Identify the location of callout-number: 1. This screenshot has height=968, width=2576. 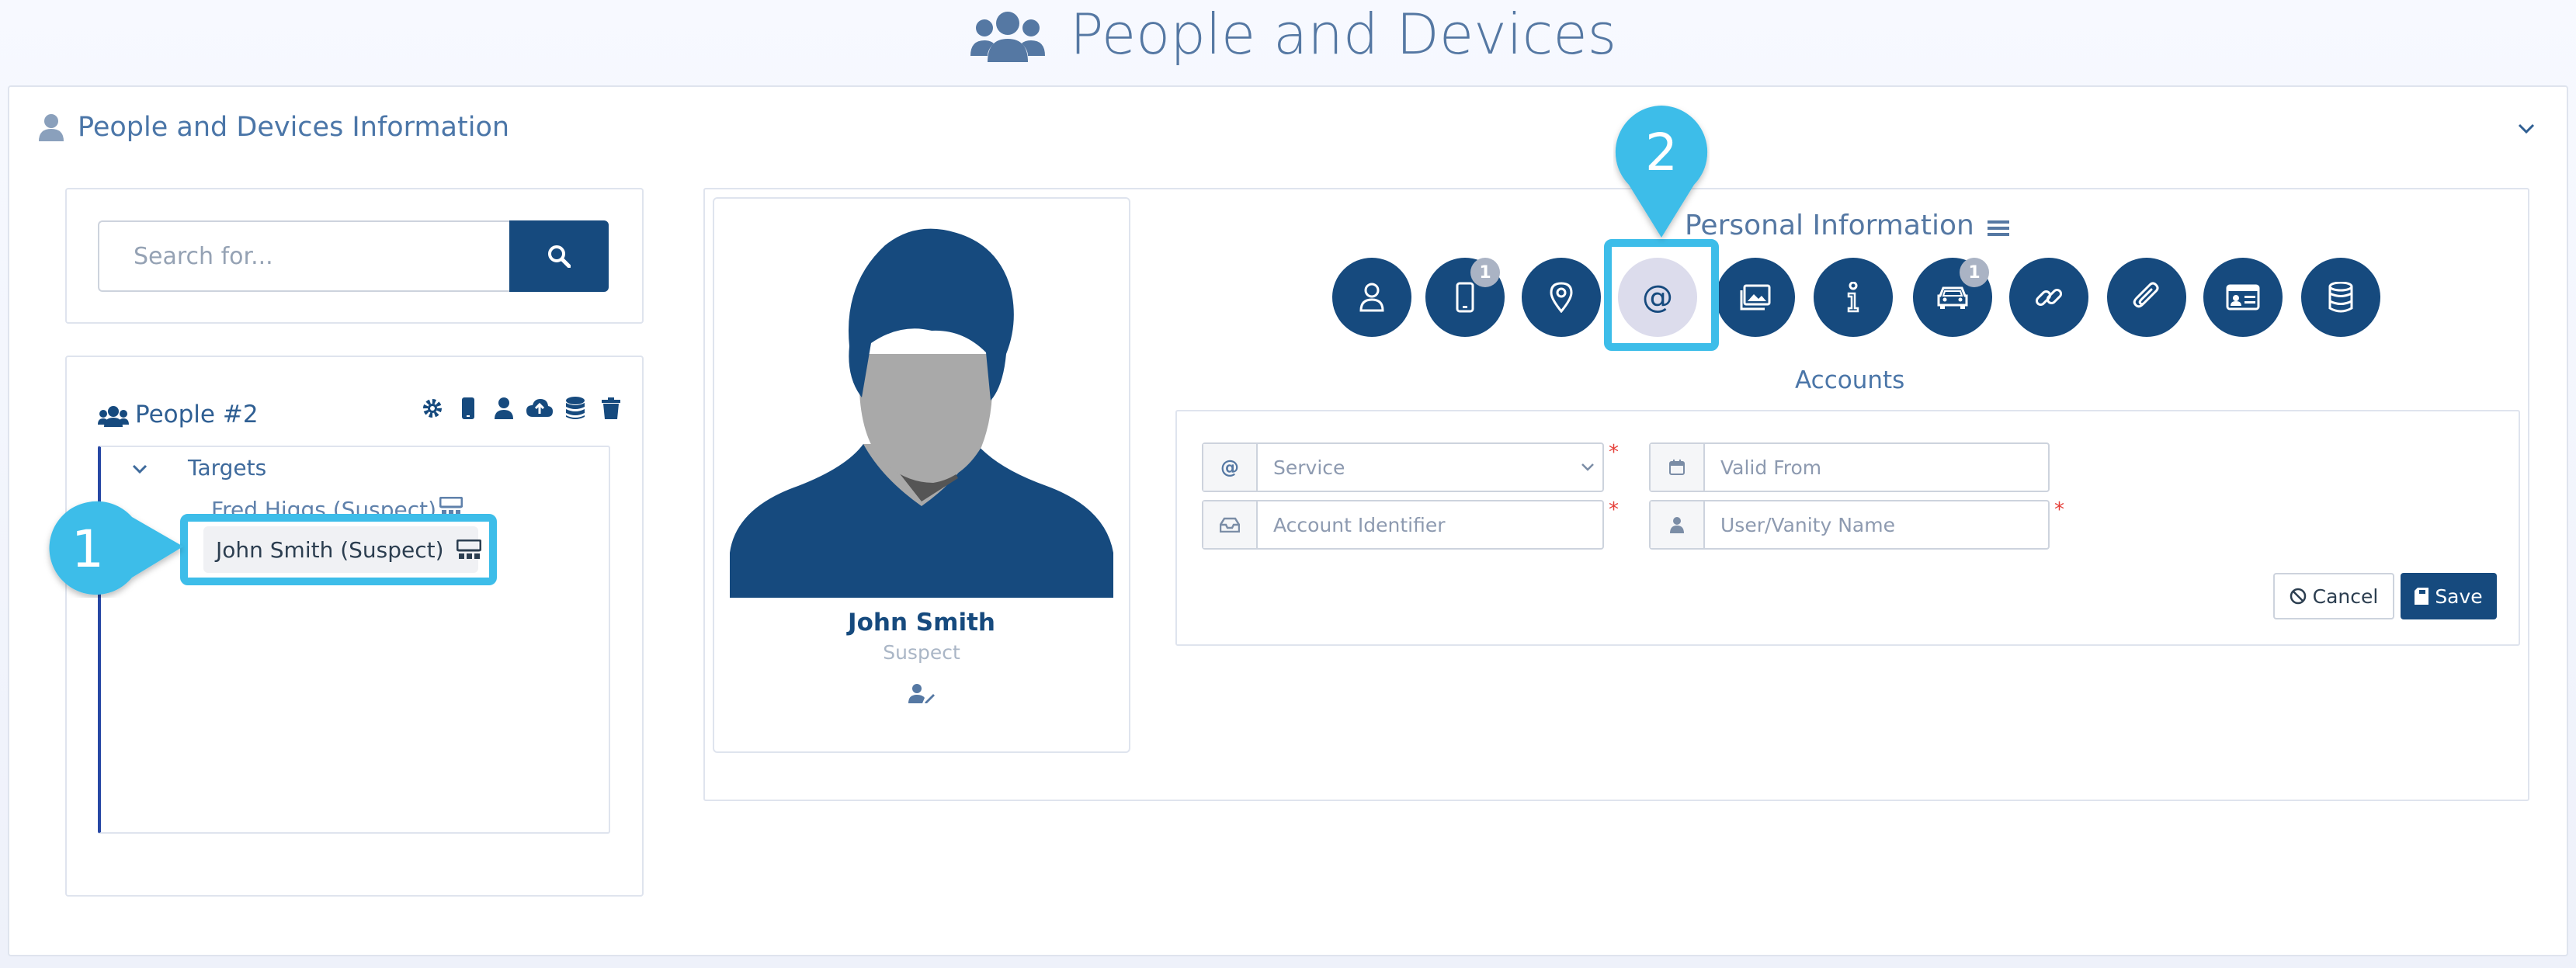
(87, 549).